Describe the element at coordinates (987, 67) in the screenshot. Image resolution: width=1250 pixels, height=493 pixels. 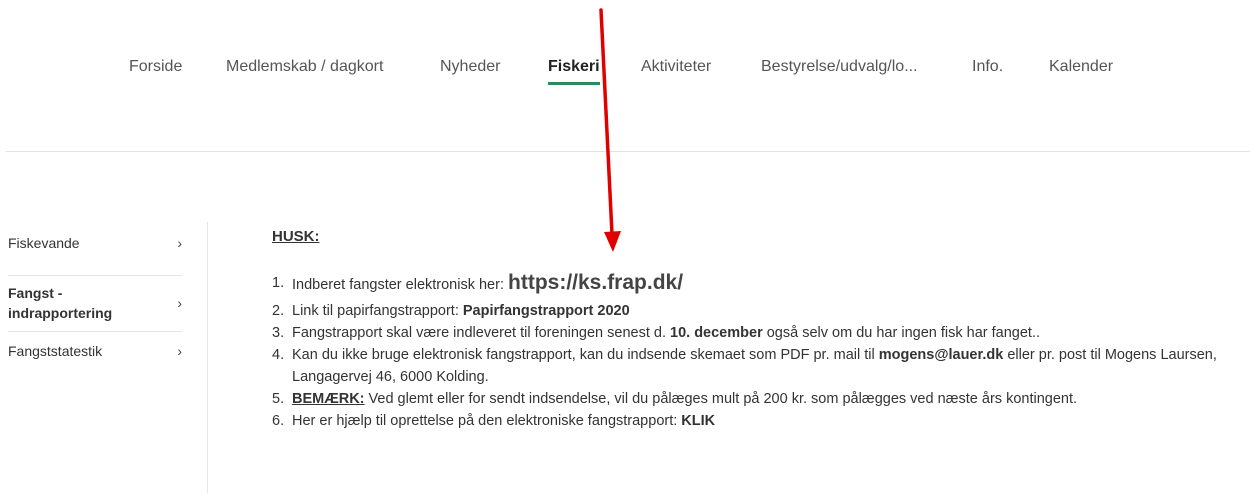
I see `nav-item-info: Info.` at that location.